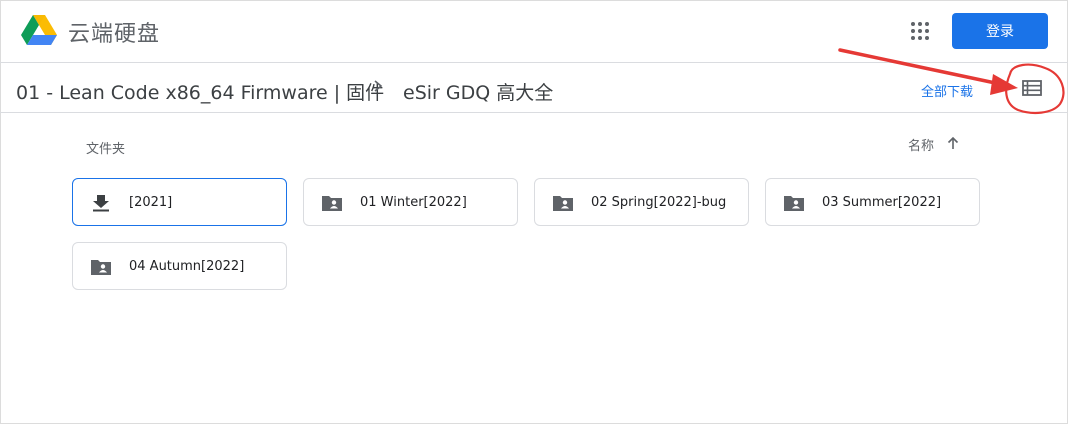 This screenshot has width=1068, height=424. Describe the element at coordinates (1032, 88) in the screenshot. I see `list-view-icon` at that location.